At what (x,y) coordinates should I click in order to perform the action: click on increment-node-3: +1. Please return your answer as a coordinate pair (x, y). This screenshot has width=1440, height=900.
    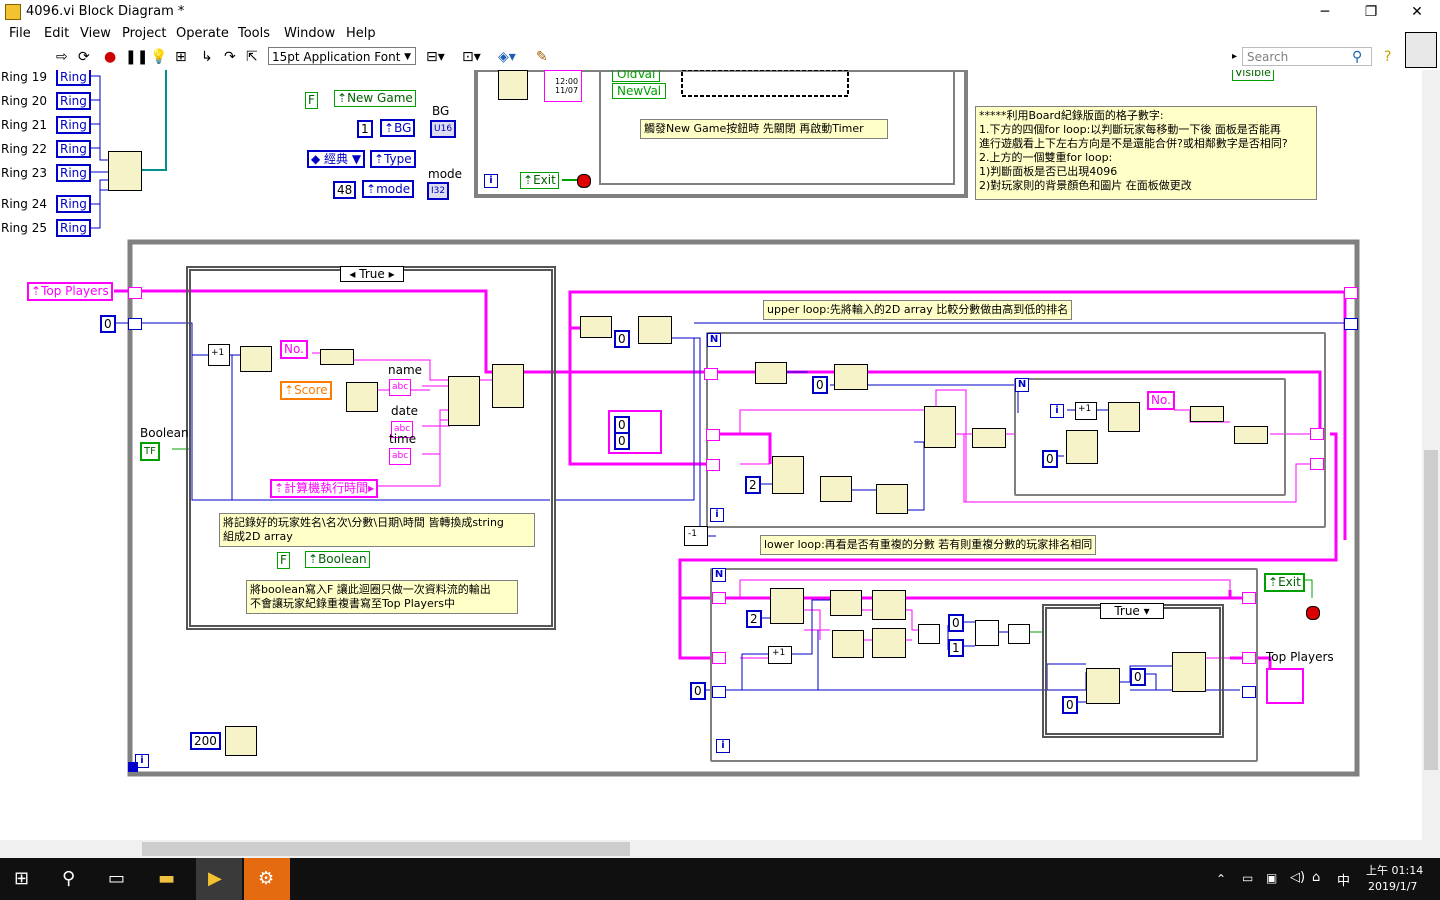
    Looking at the image, I should click on (780, 655).